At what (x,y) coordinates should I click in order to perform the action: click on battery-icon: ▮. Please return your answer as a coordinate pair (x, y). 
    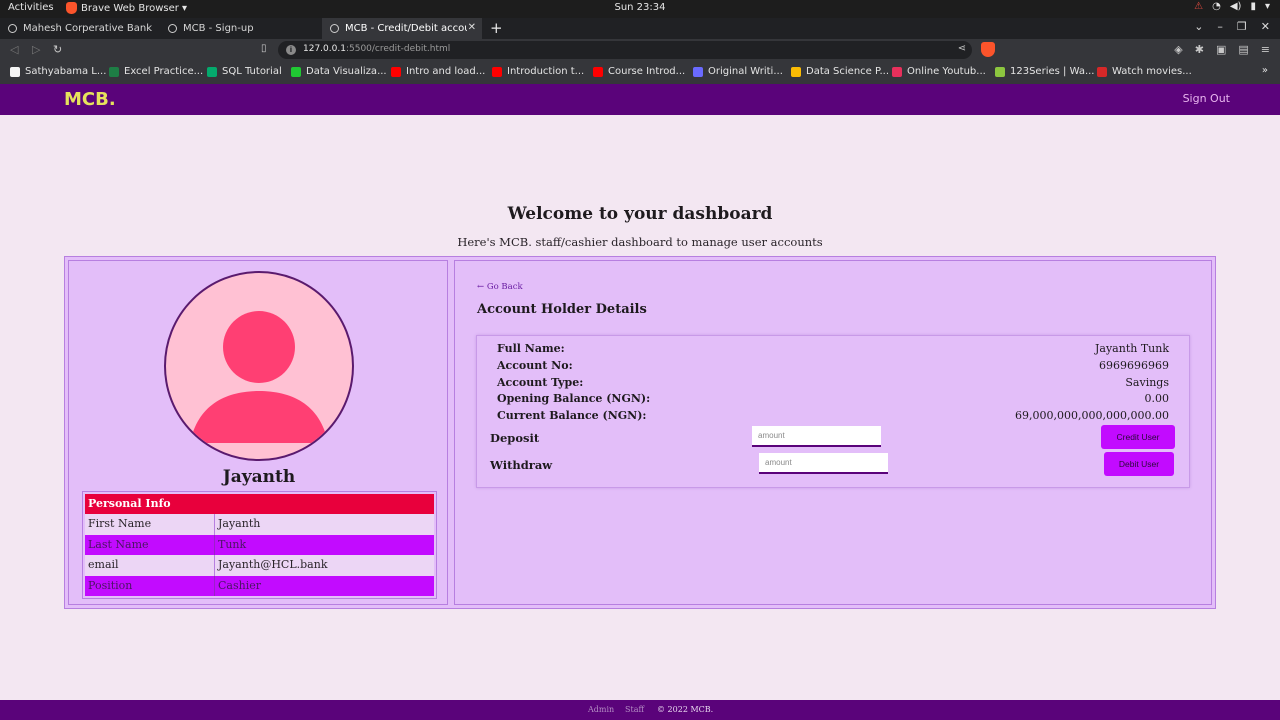
    Looking at the image, I should click on (1253, 6).